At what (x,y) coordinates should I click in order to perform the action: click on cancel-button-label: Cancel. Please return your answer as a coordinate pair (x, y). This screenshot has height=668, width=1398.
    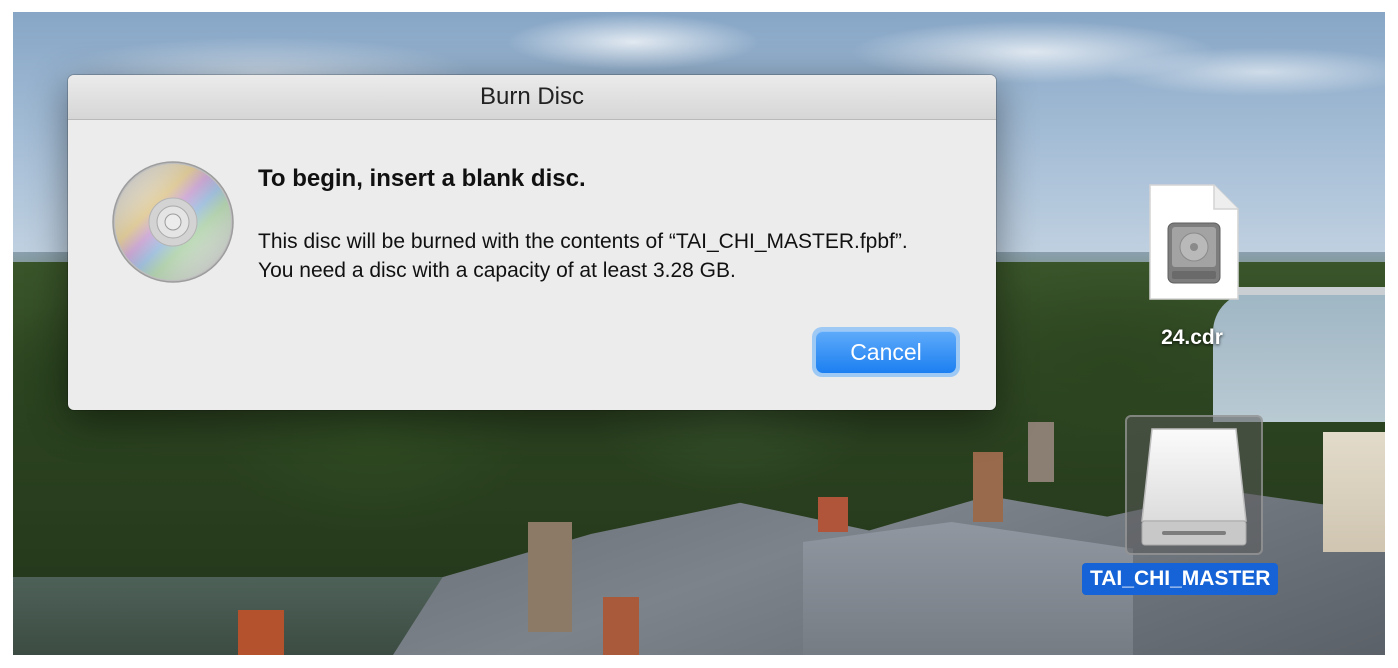
    Looking at the image, I should click on (886, 352).